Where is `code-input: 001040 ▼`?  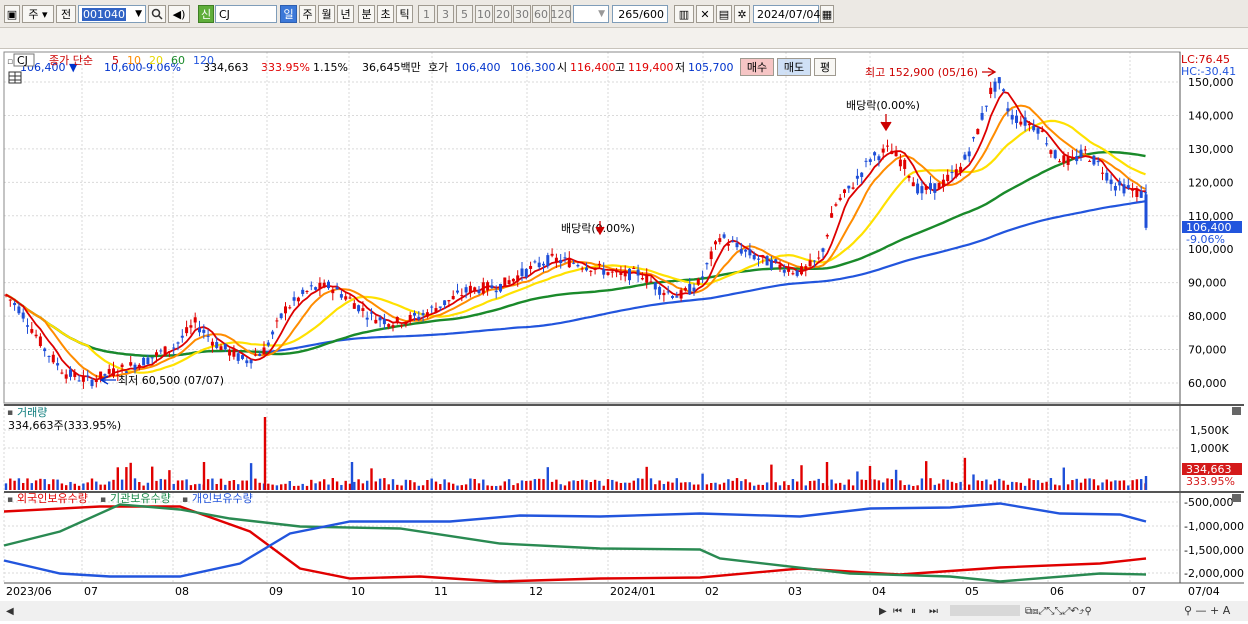
code-input: 001040 ▼ is located at coordinates (112, 14).